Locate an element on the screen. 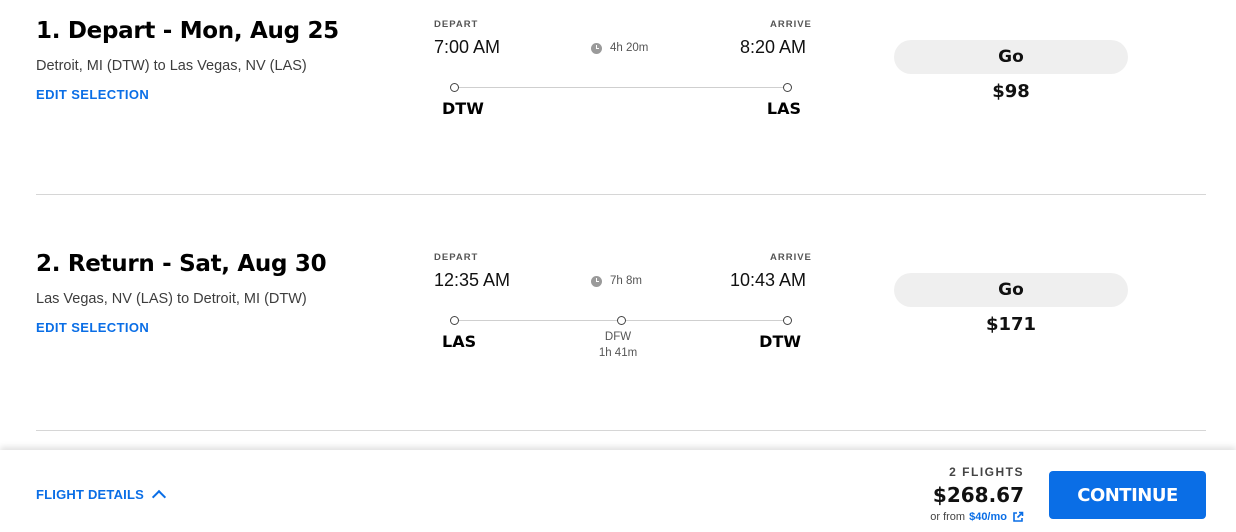  flight-duration: 4h 20m is located at coordinates (619, 48).